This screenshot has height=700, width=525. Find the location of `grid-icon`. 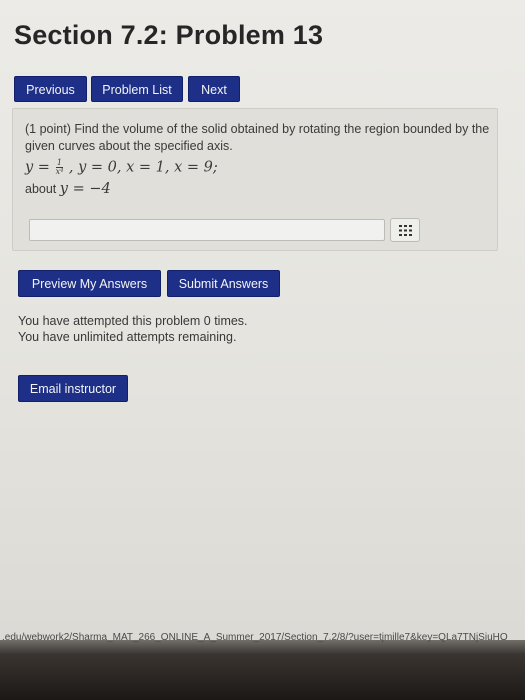

grid-icon is located at coordinates (405, 230).